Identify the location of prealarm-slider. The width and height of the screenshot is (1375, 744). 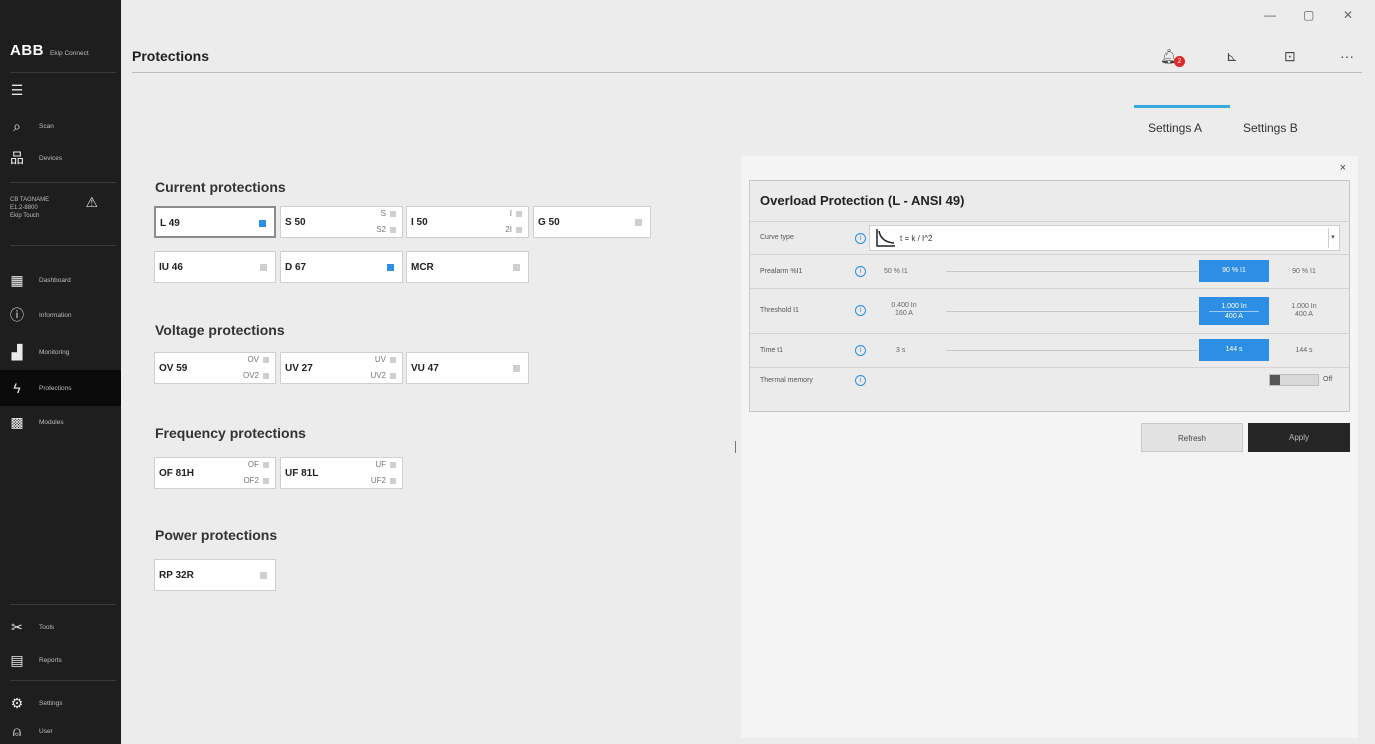
(1072, 271).